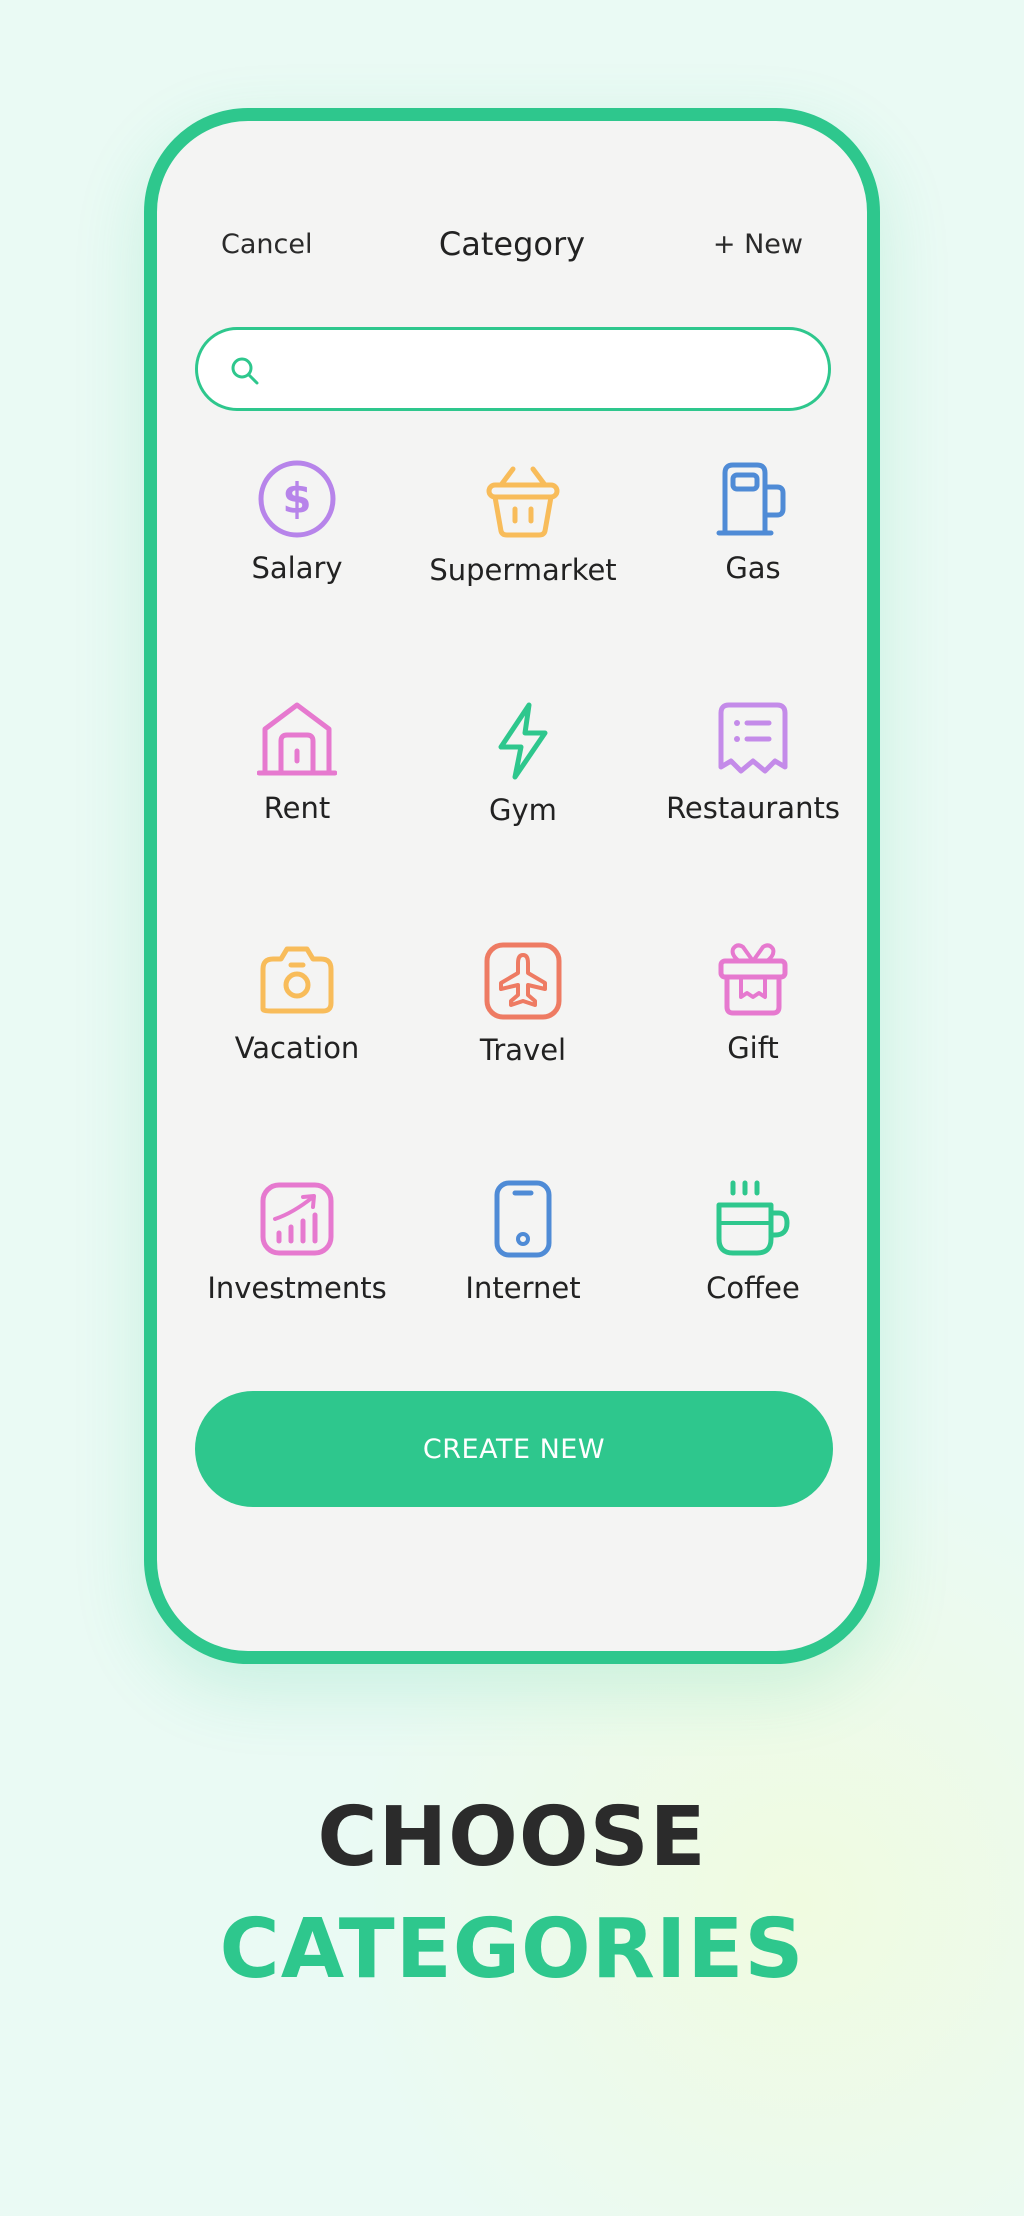 The image size is (1024, 2216). Describe the element at coordinates (297, 808) in the screenshot. I see `category-label: Rent` at that location.